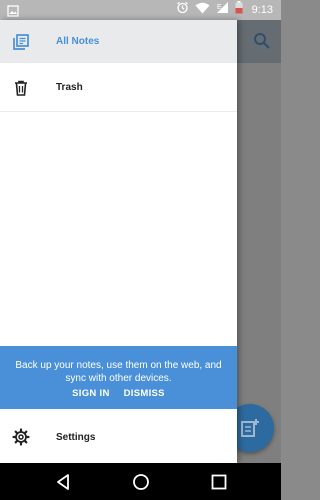  I want to click on signal-e-icon: E, so click(222, 10).